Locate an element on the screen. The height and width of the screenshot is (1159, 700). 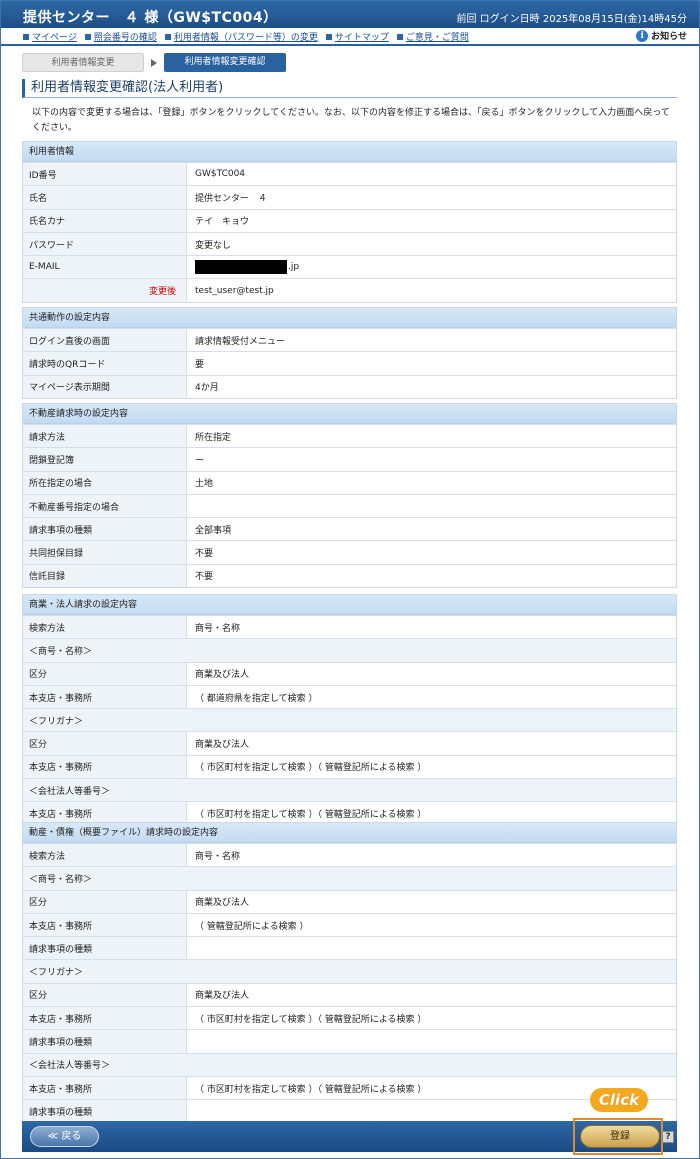
row-value: 4か月 is located at coordinates (431, 386).